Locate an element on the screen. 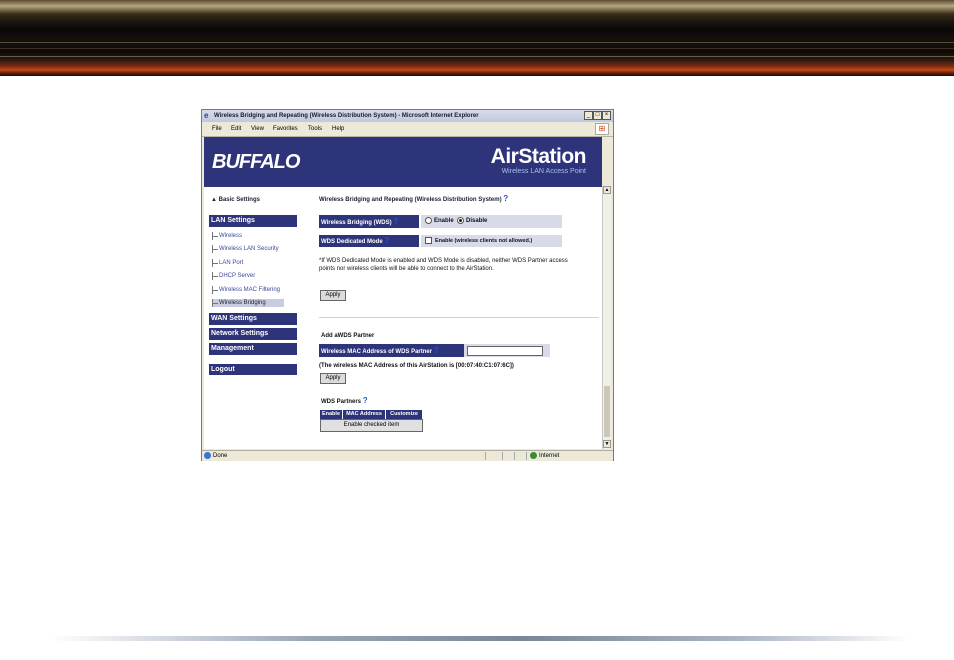 This screenshot has height=660, width=954. zone-text: Internet is located at coordinates (549, 456).